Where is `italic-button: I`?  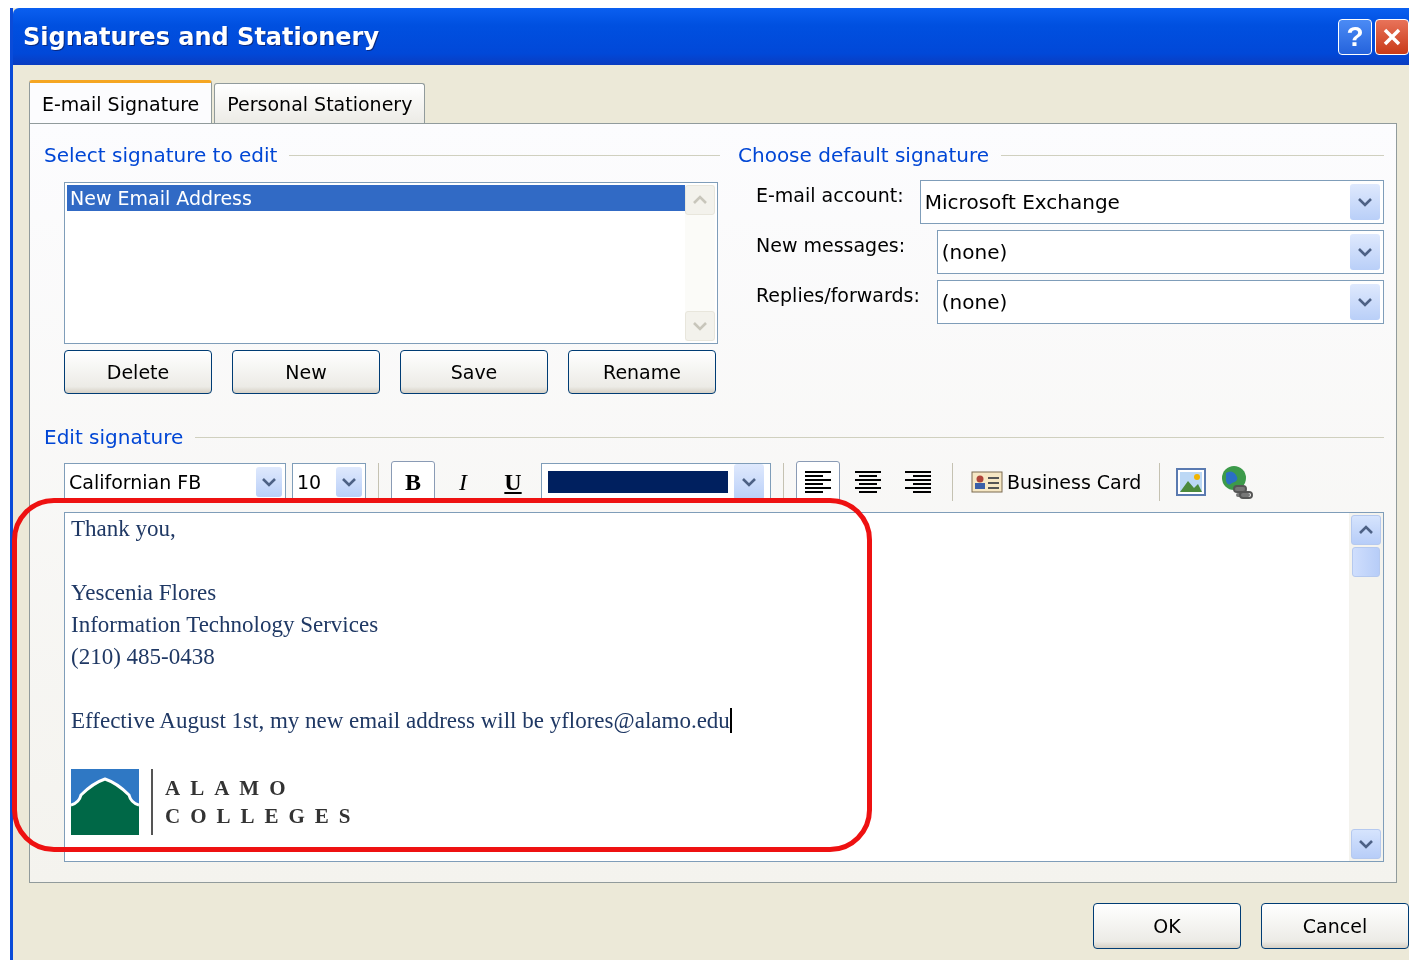 italic-button: I is located at coordinates (463, 482).